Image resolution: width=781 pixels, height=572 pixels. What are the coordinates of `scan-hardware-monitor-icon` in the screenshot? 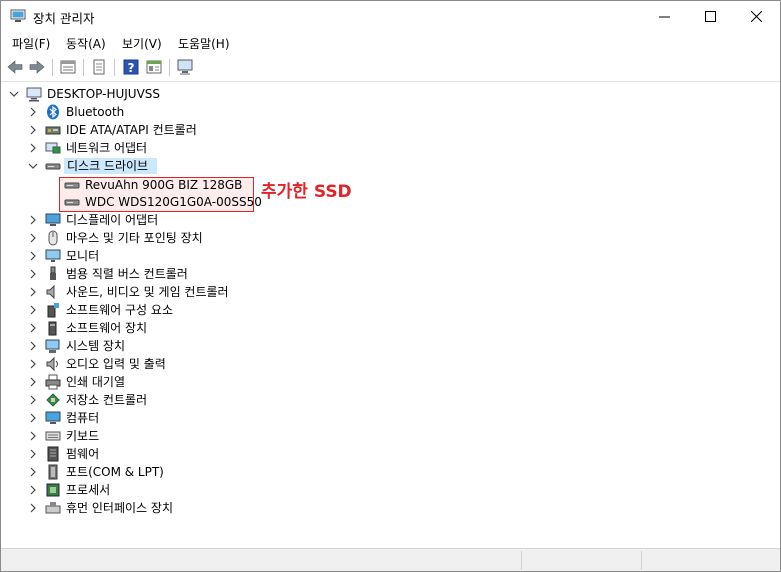 It's located at (185, 67).